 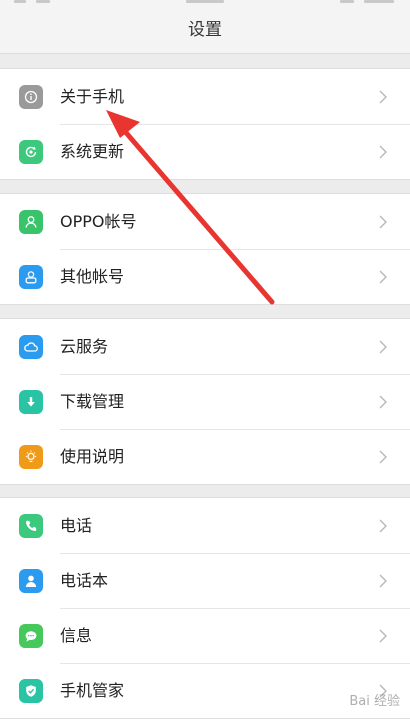 What do you see at coordinates (31, 526) in the screenshot?
I see `phone-icon` at bounding box center [31, 526].